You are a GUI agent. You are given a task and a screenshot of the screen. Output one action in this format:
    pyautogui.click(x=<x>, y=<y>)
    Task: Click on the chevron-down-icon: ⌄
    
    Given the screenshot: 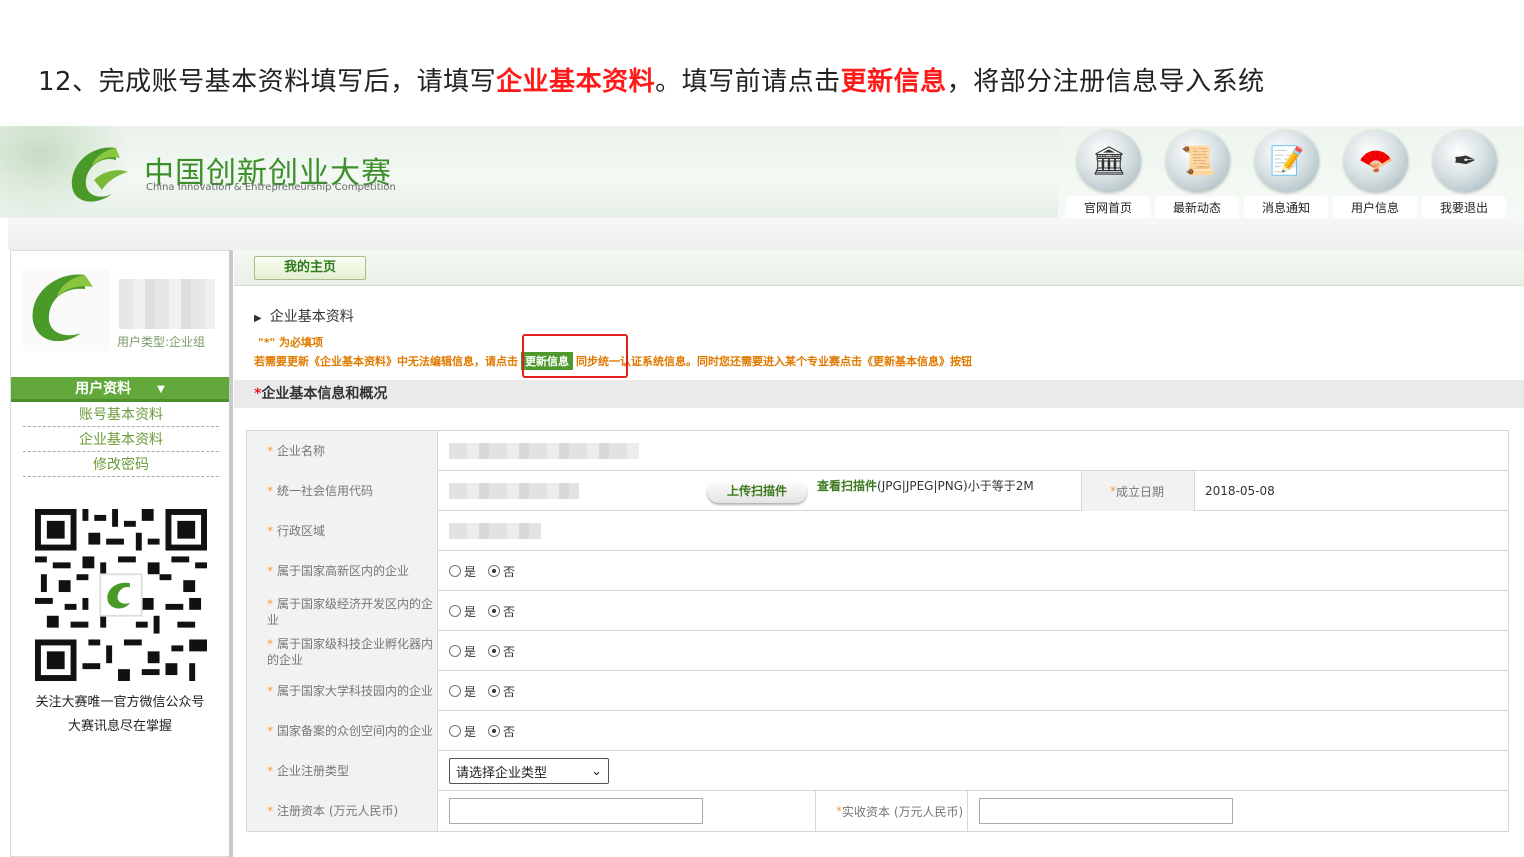 What is the action you would take?
    pyautogui.click(x=596, y=771)
    